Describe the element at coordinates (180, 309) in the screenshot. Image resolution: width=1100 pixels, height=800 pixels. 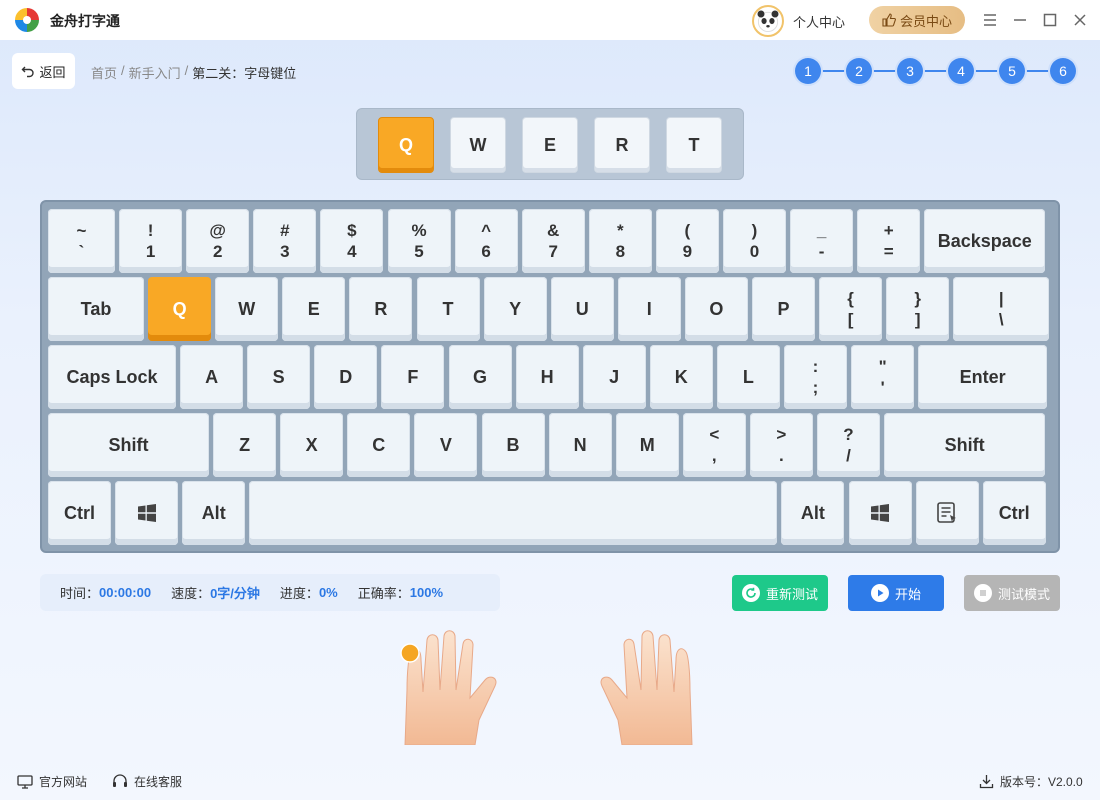
I see `keyboard-key: Q` at that location.